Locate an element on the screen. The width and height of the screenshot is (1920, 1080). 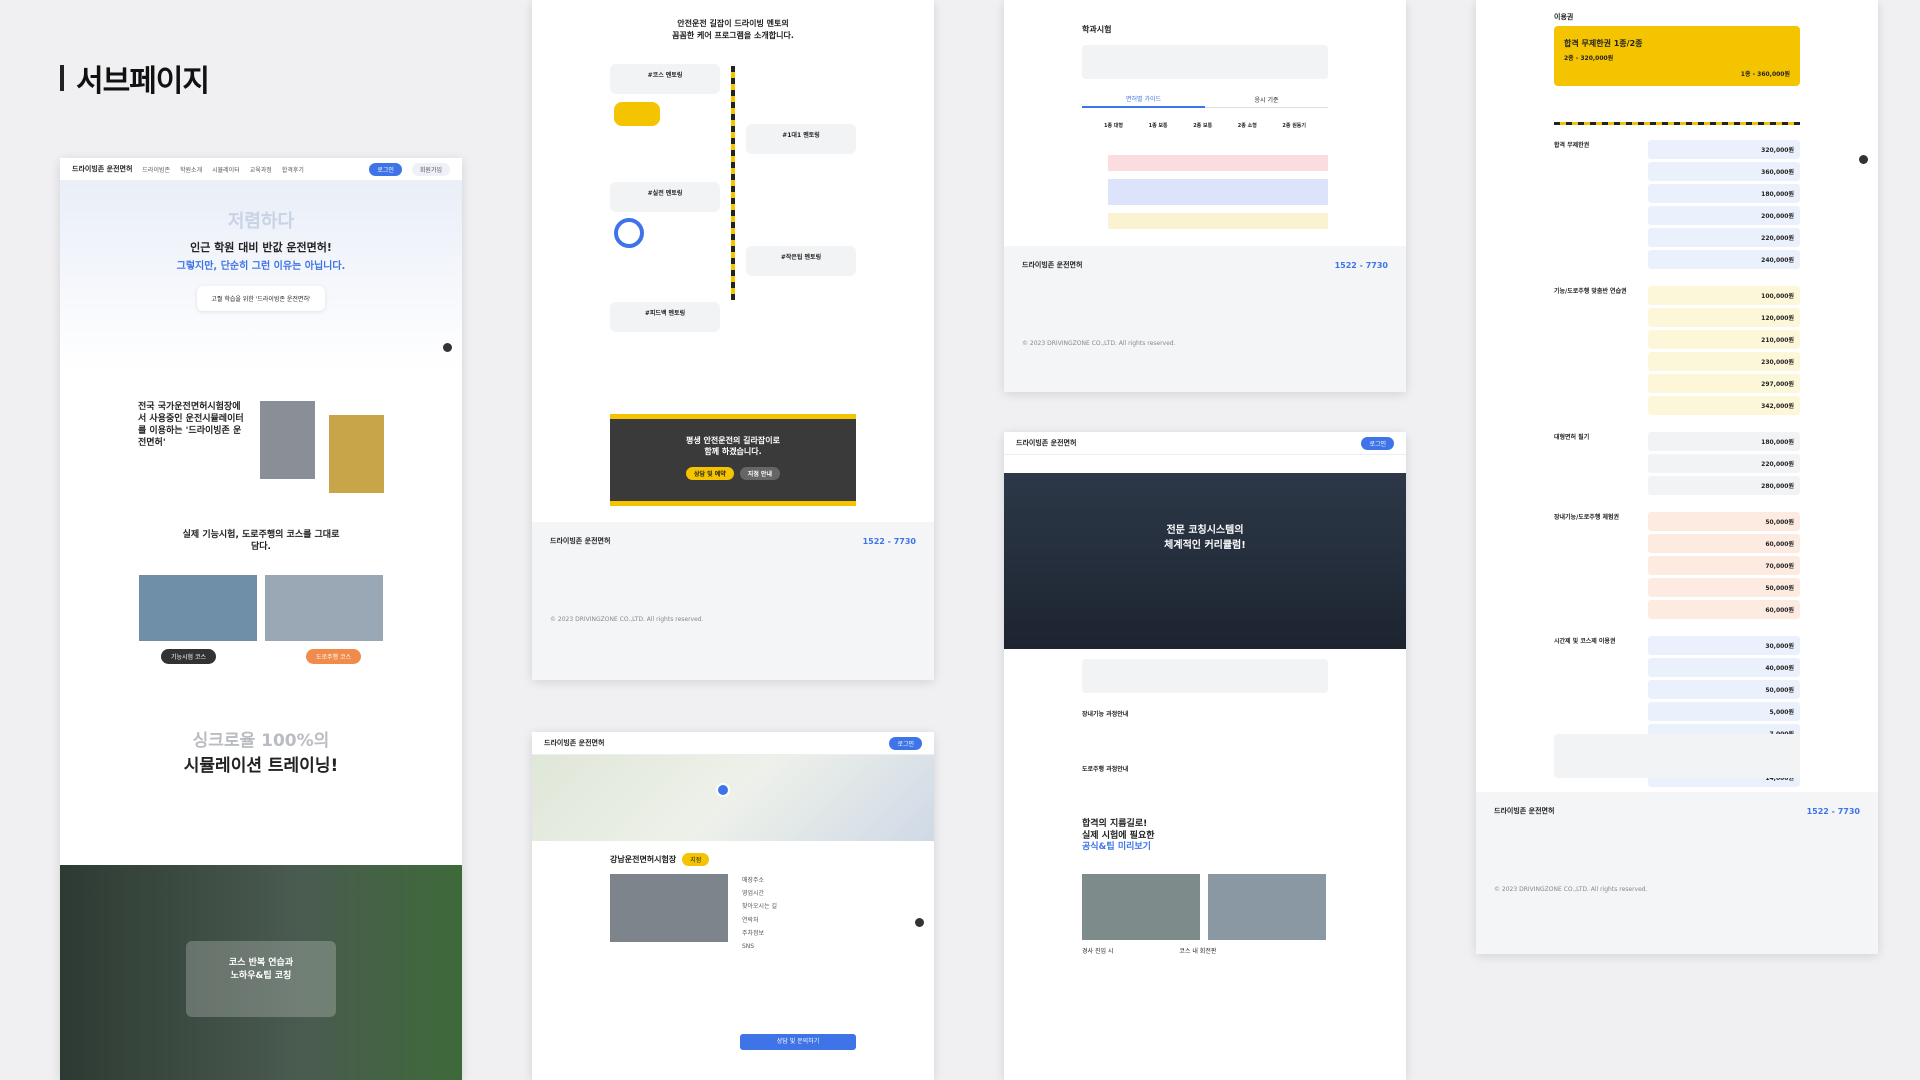
inquiry-button: 상담 및 문의하기 is located at coordinates (798, 1042).